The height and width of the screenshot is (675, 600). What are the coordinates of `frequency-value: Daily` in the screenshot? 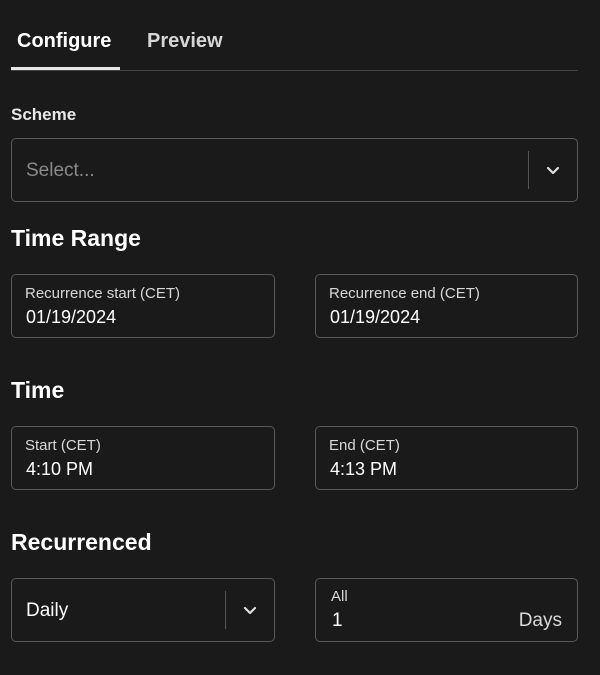 It's located at (47, 610).